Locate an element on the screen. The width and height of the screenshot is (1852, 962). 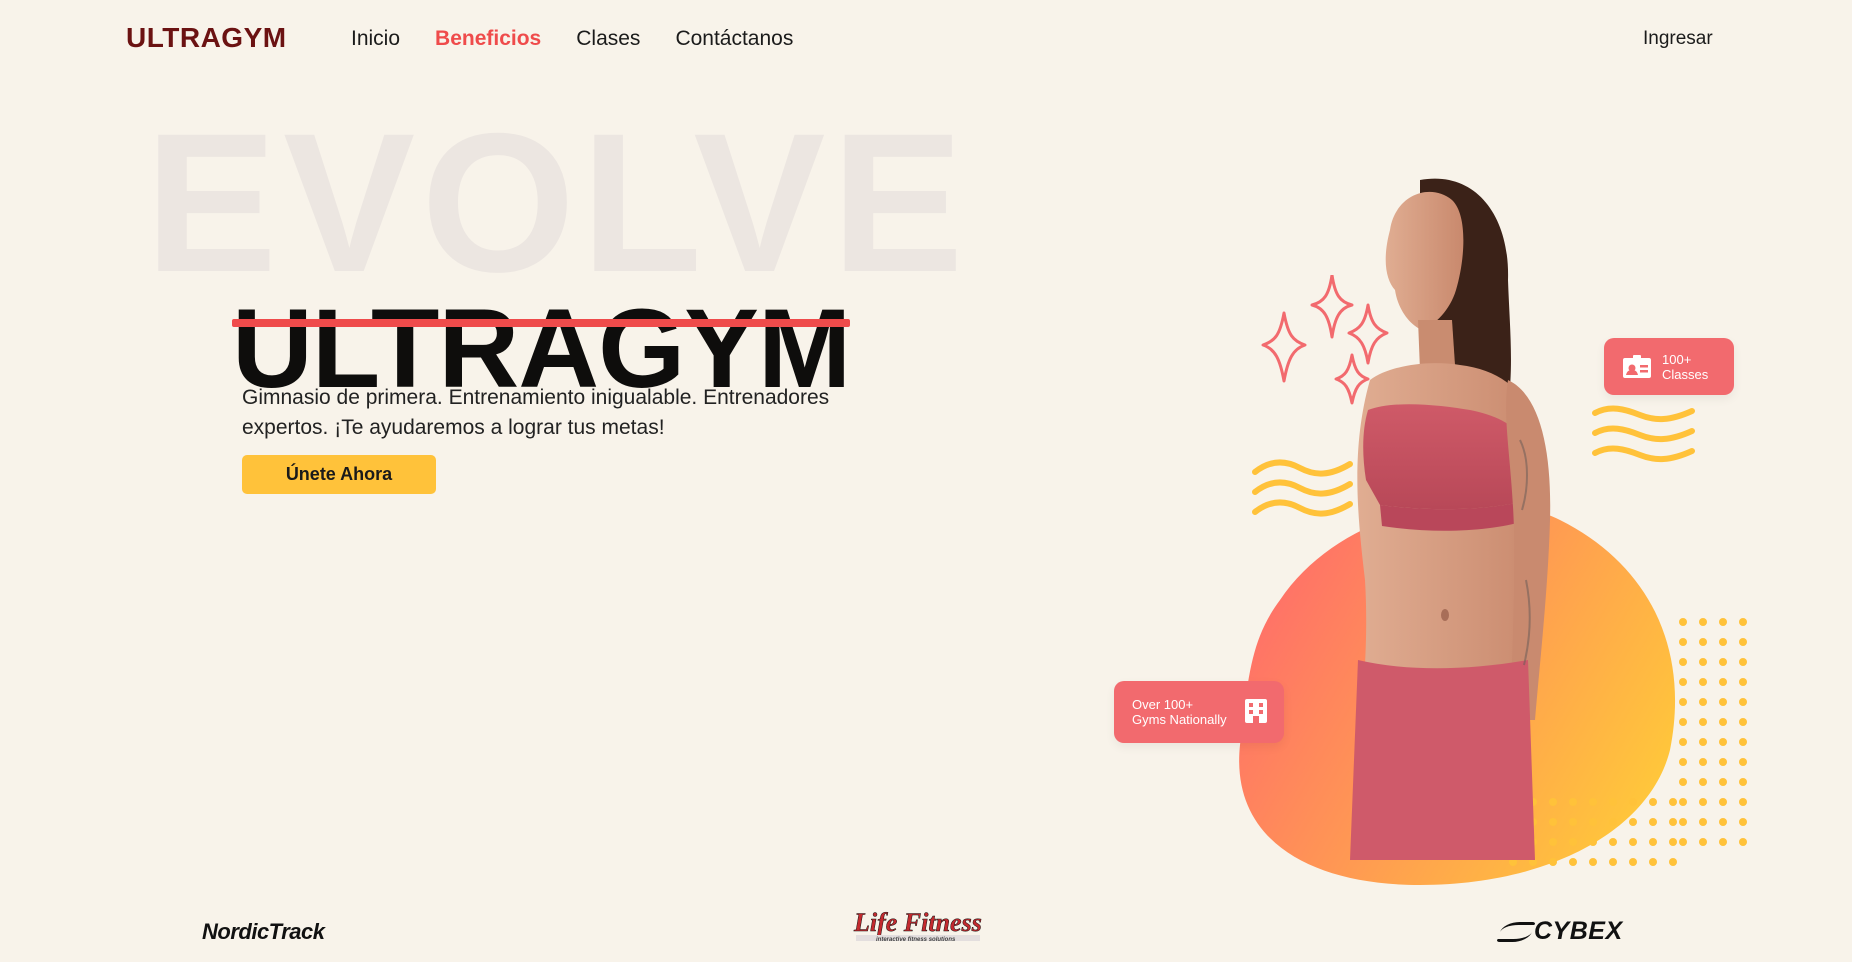
gyms-badge-line-2: Gyms Nationally is located at coordinates (1179, 719).